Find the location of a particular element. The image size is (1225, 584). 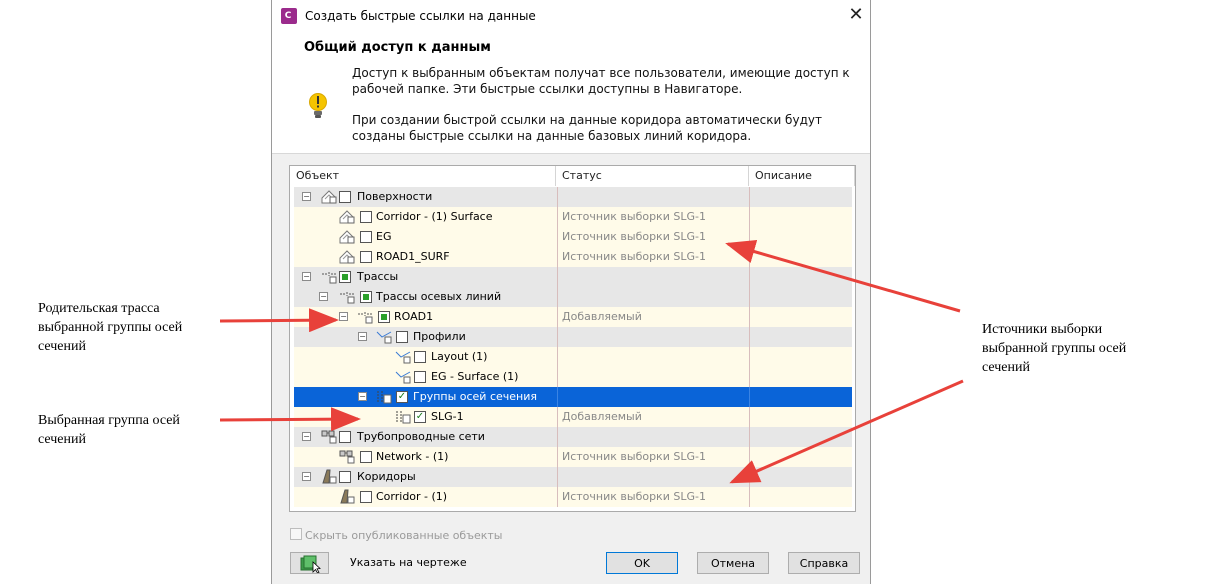

column-header-object: Объект is located at coordinates (423, 176).